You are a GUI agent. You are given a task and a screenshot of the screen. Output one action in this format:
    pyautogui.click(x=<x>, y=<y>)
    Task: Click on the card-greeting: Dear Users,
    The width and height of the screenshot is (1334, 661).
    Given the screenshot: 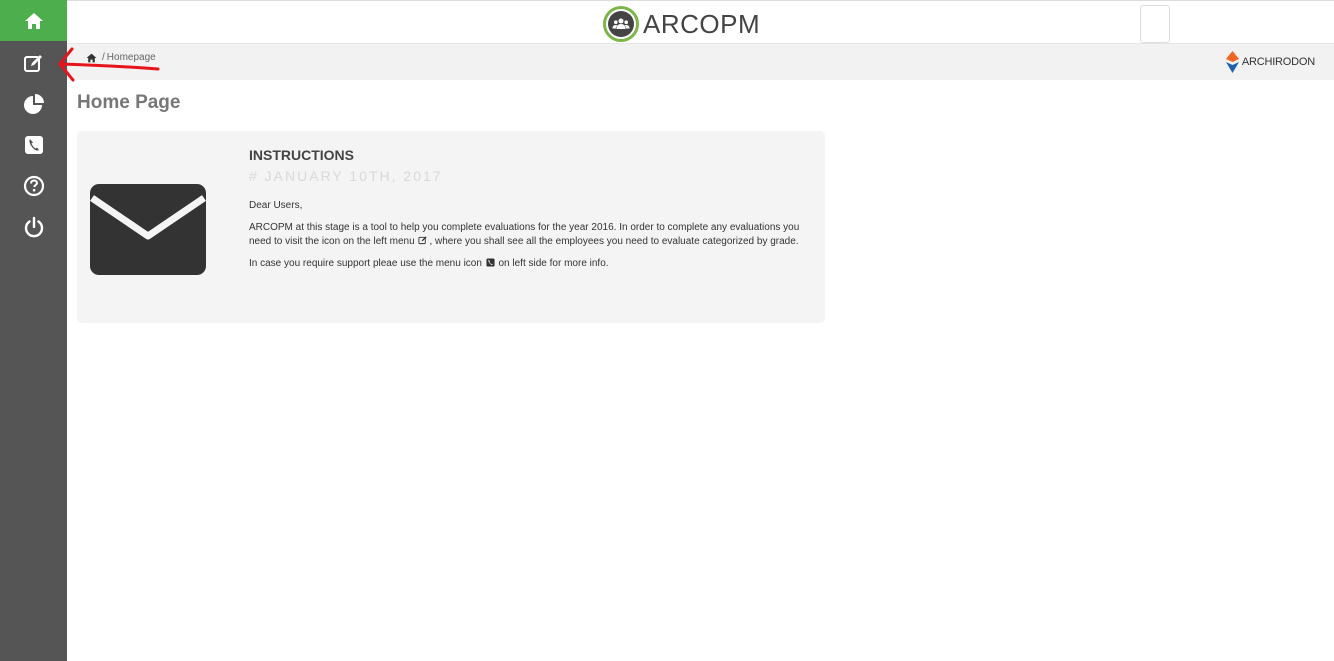 What is the action you would take?
    pyautogui.click(x=276, y=205)
    